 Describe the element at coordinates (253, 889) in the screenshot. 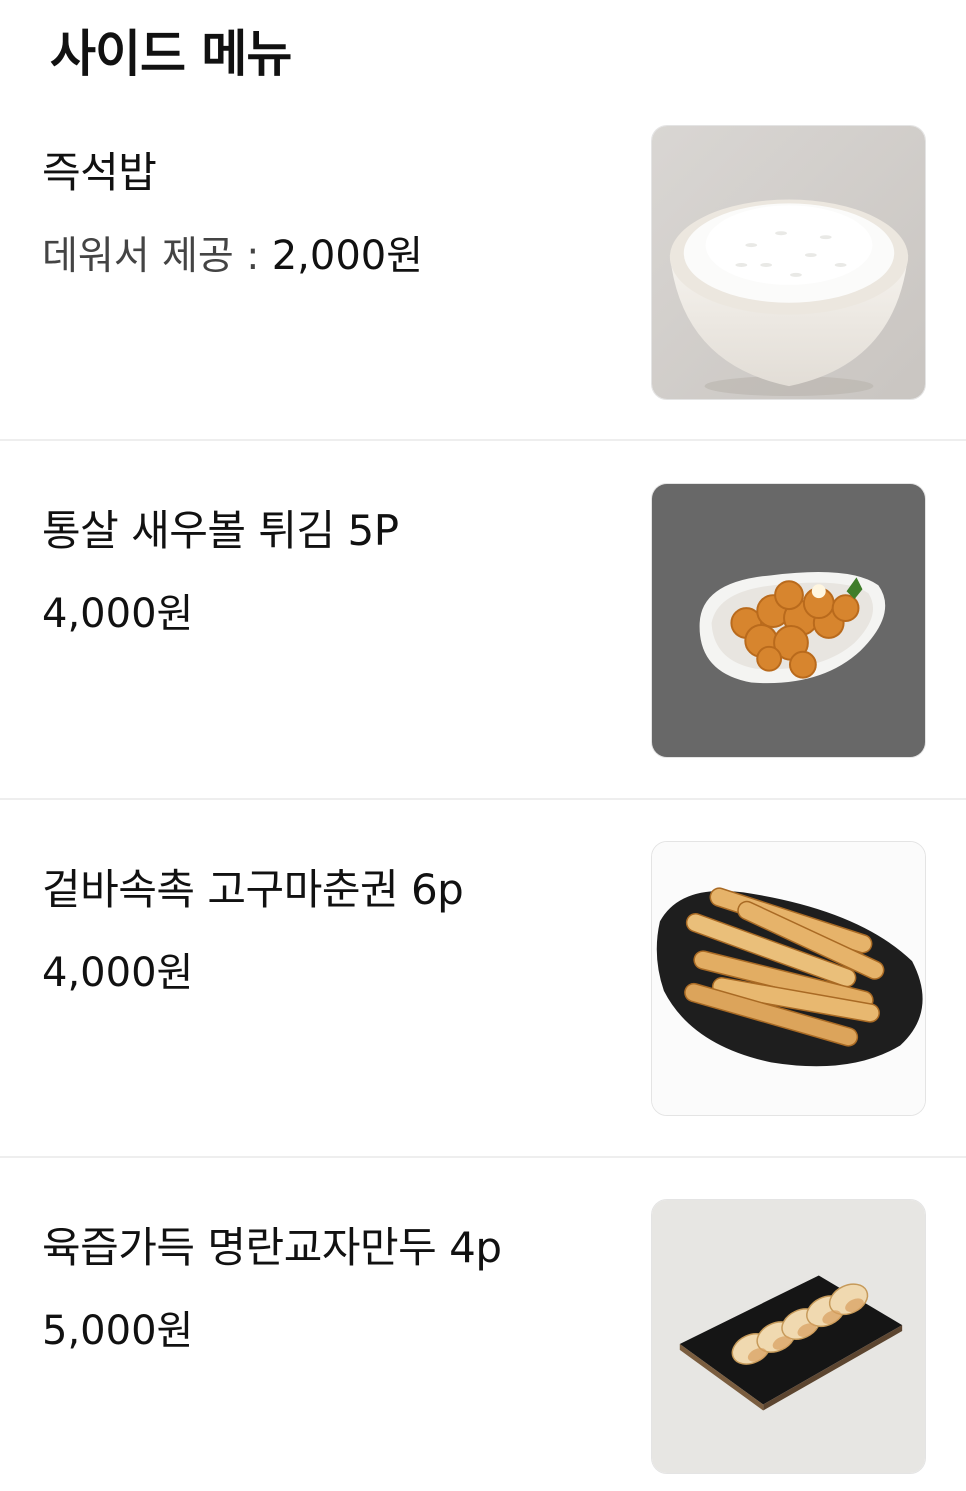

I see `item-name: 겉바속촉 고구마춘권 6p` at that location.